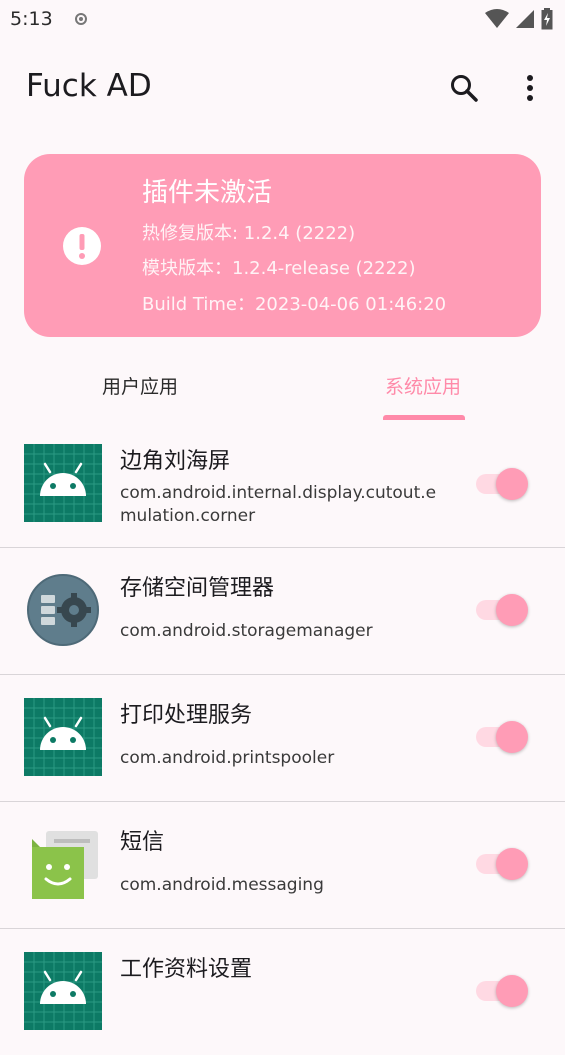 The height and width of the screenshot is (1055, 565). I want to click on status-time: 5:13, so click(31, 19).